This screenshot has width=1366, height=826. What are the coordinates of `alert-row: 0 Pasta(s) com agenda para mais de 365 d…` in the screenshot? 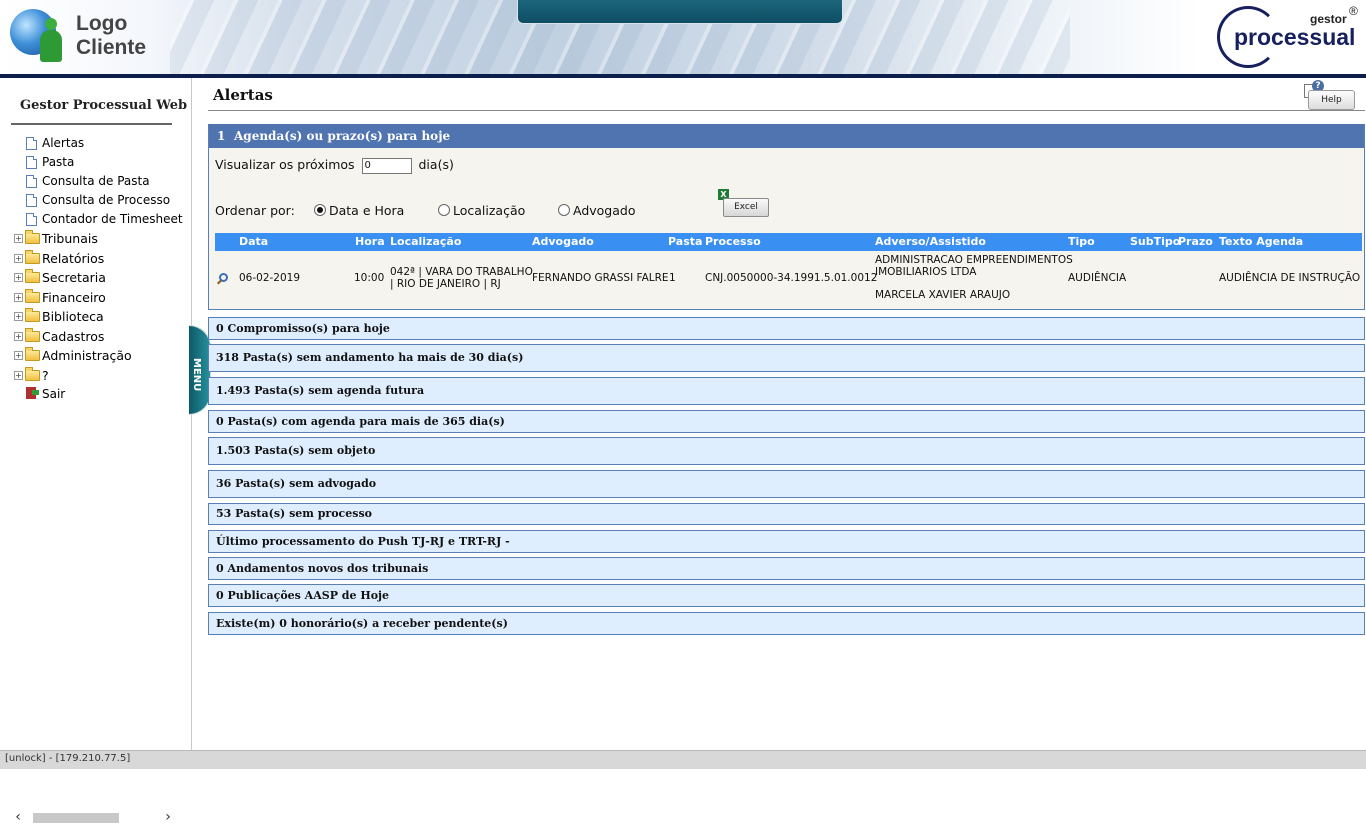 It's located at (786, 421).